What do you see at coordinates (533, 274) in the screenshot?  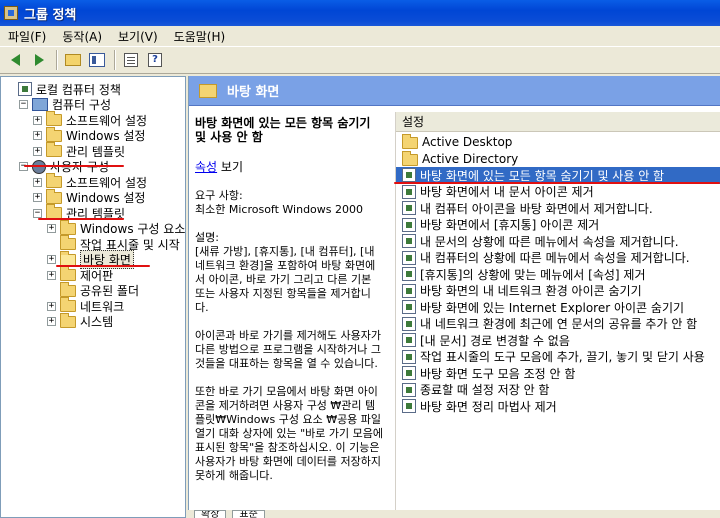 I see `list-item-label: [휴지통]의 상황에 맞는 메뉴에서 [속성] 제거` at bounding box center [533, 274].